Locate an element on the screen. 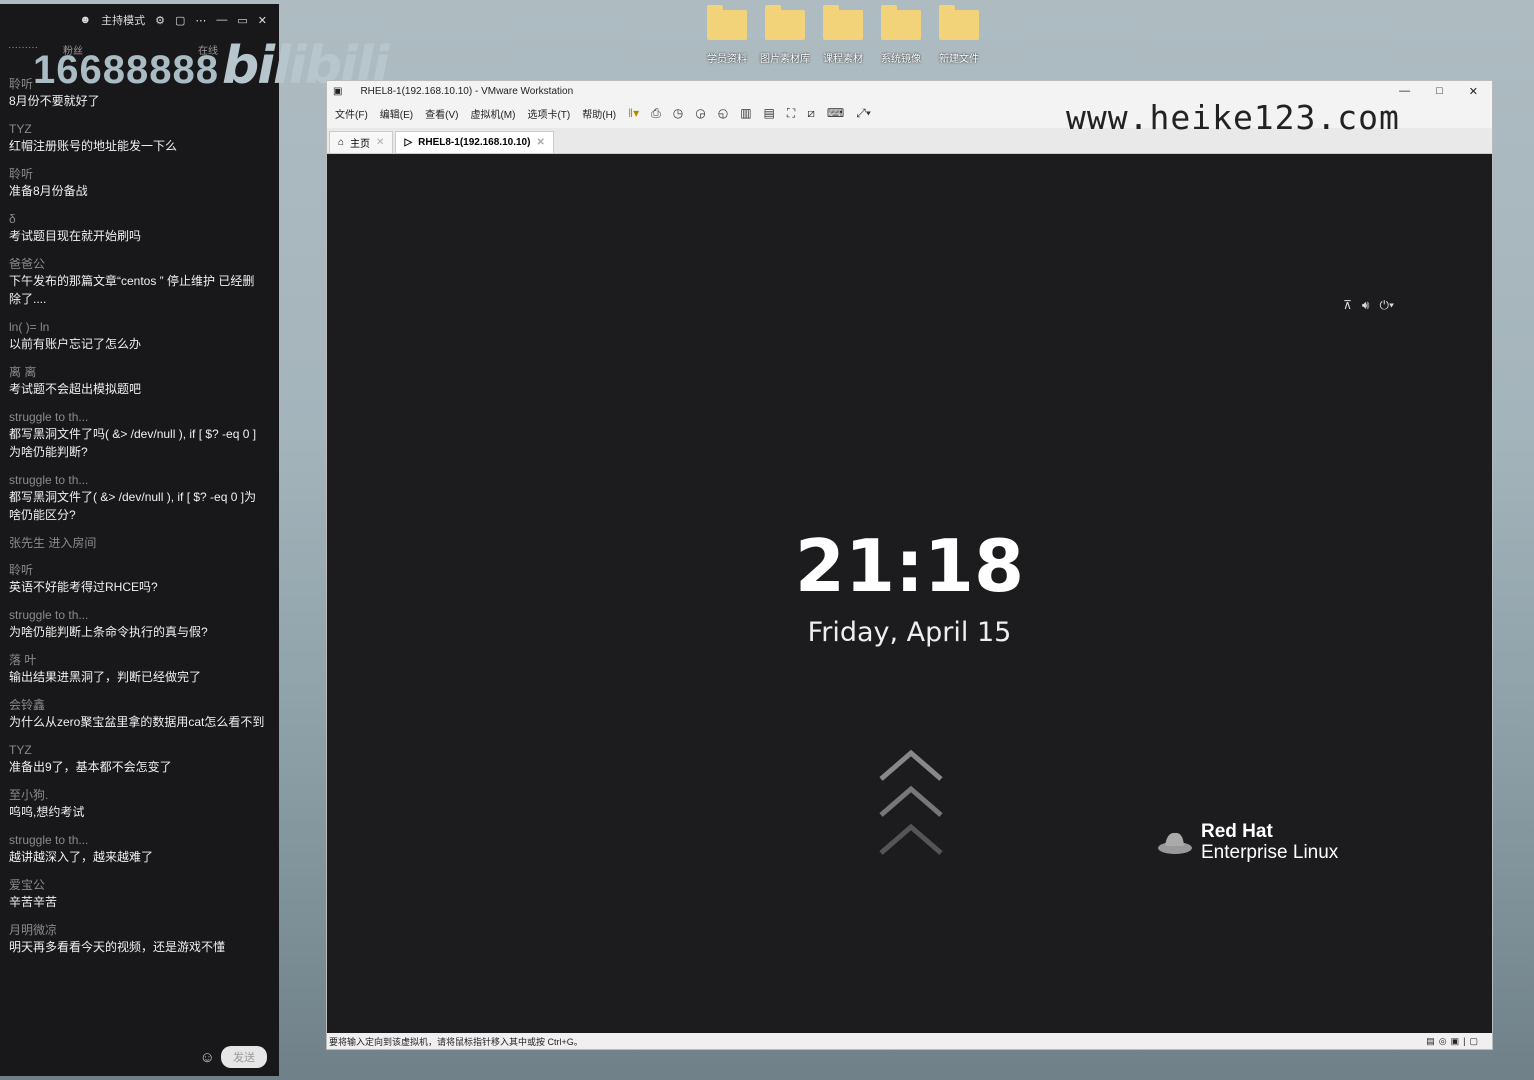 The width and height of the screenshot is (1534, 1080). desktop-folder: 图片素材库 is located at coordinates (785, 35).